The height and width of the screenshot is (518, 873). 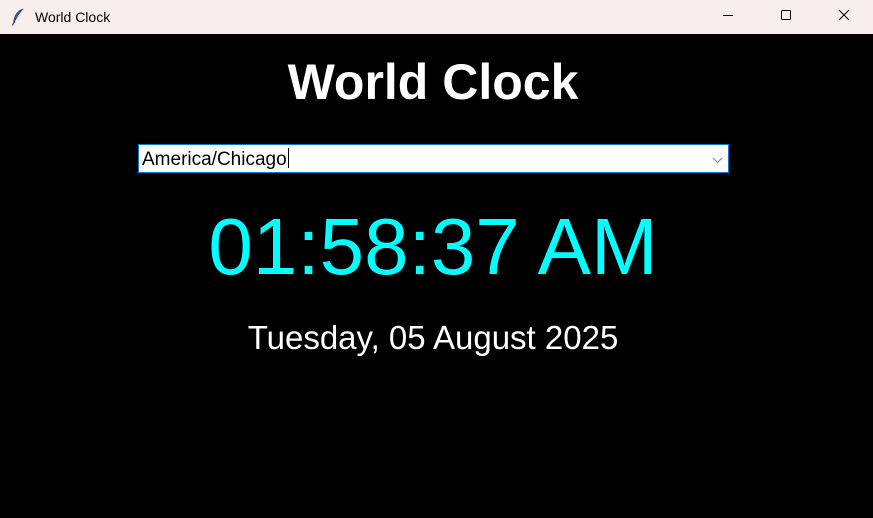 What do you see at coordinates (433, 82) in the screenshot?
I see `page-title: World Clock` at bounding box center [433, 82].